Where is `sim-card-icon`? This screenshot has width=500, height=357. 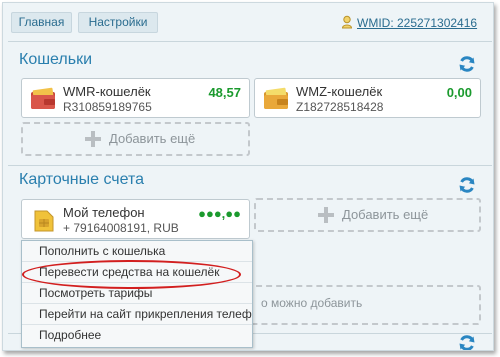
sim-card-icon is located at coordinates (44, 221).